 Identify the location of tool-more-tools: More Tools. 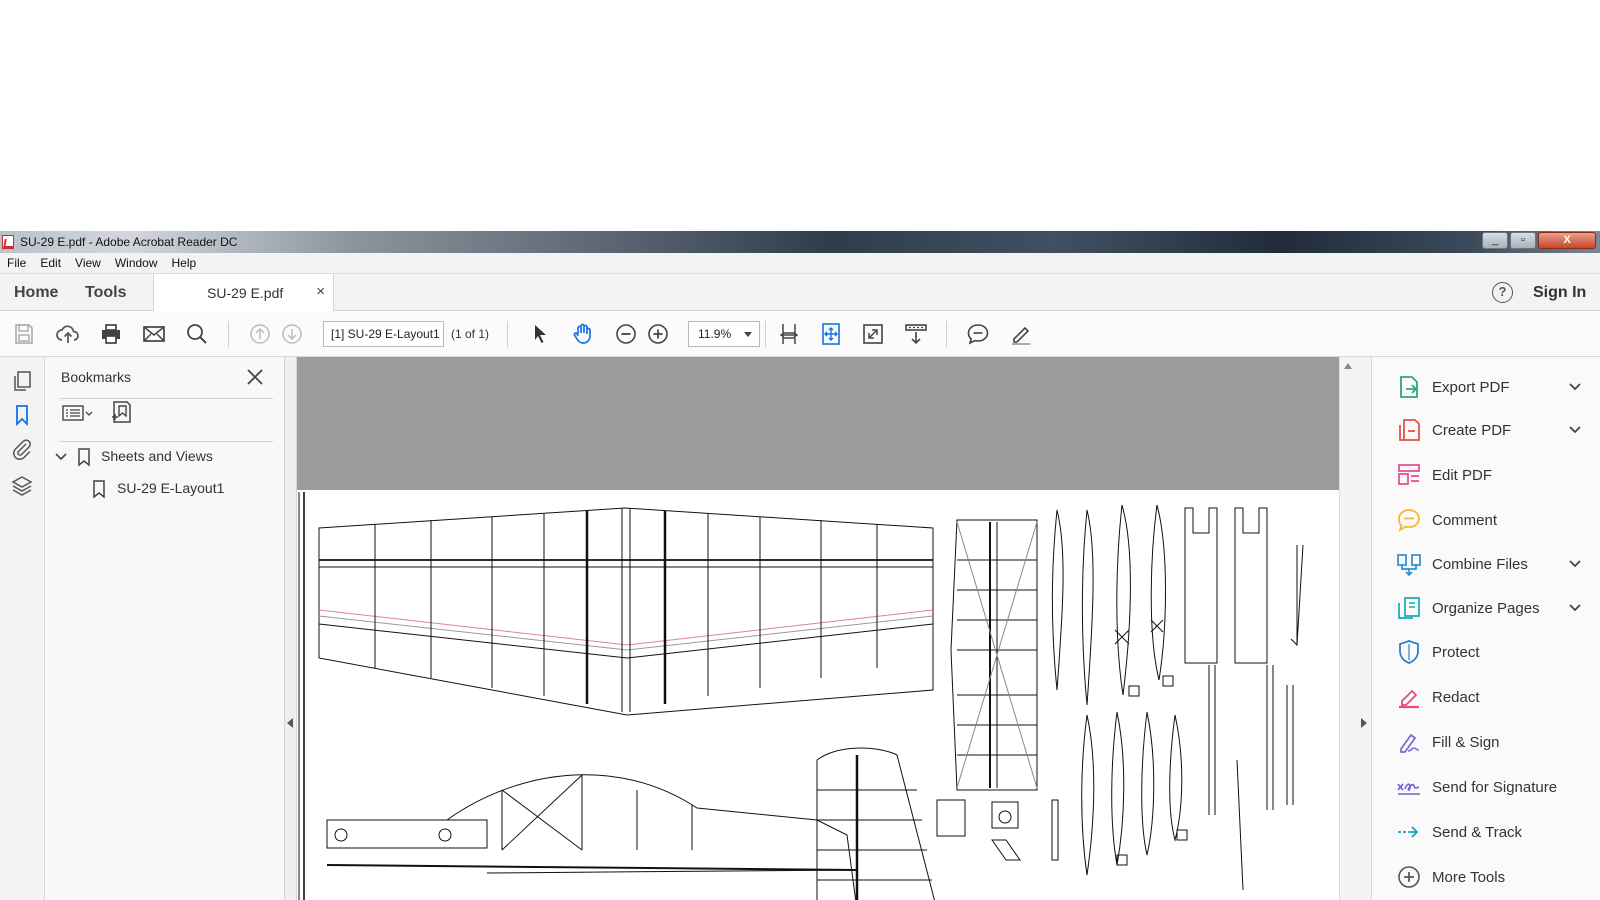
(1486, 878).